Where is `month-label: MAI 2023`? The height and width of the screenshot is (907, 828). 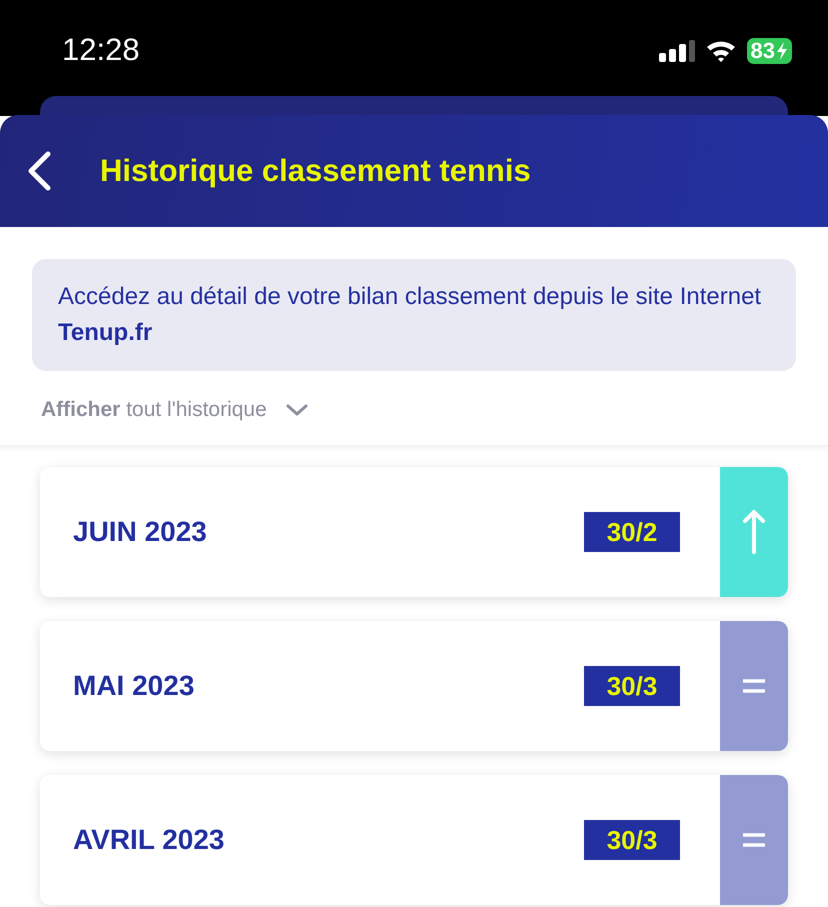
month-label: MAI 2023 is located at coordinates (134, 686).